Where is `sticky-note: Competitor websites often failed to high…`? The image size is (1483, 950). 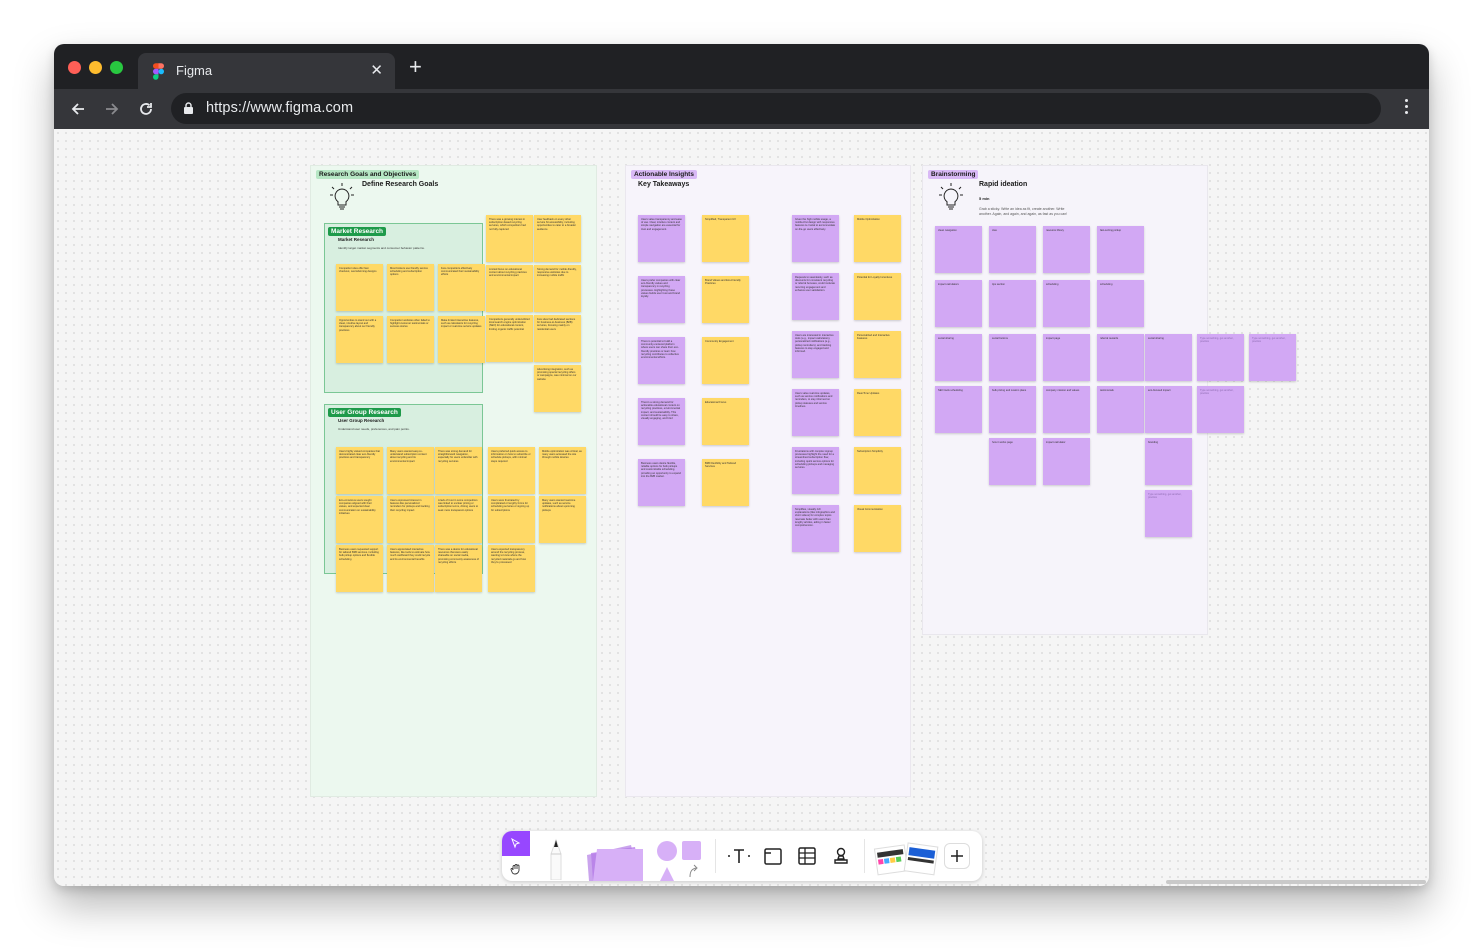 sticky-note: Competitor websites often failed to high… is located at coordinates (410, 339).